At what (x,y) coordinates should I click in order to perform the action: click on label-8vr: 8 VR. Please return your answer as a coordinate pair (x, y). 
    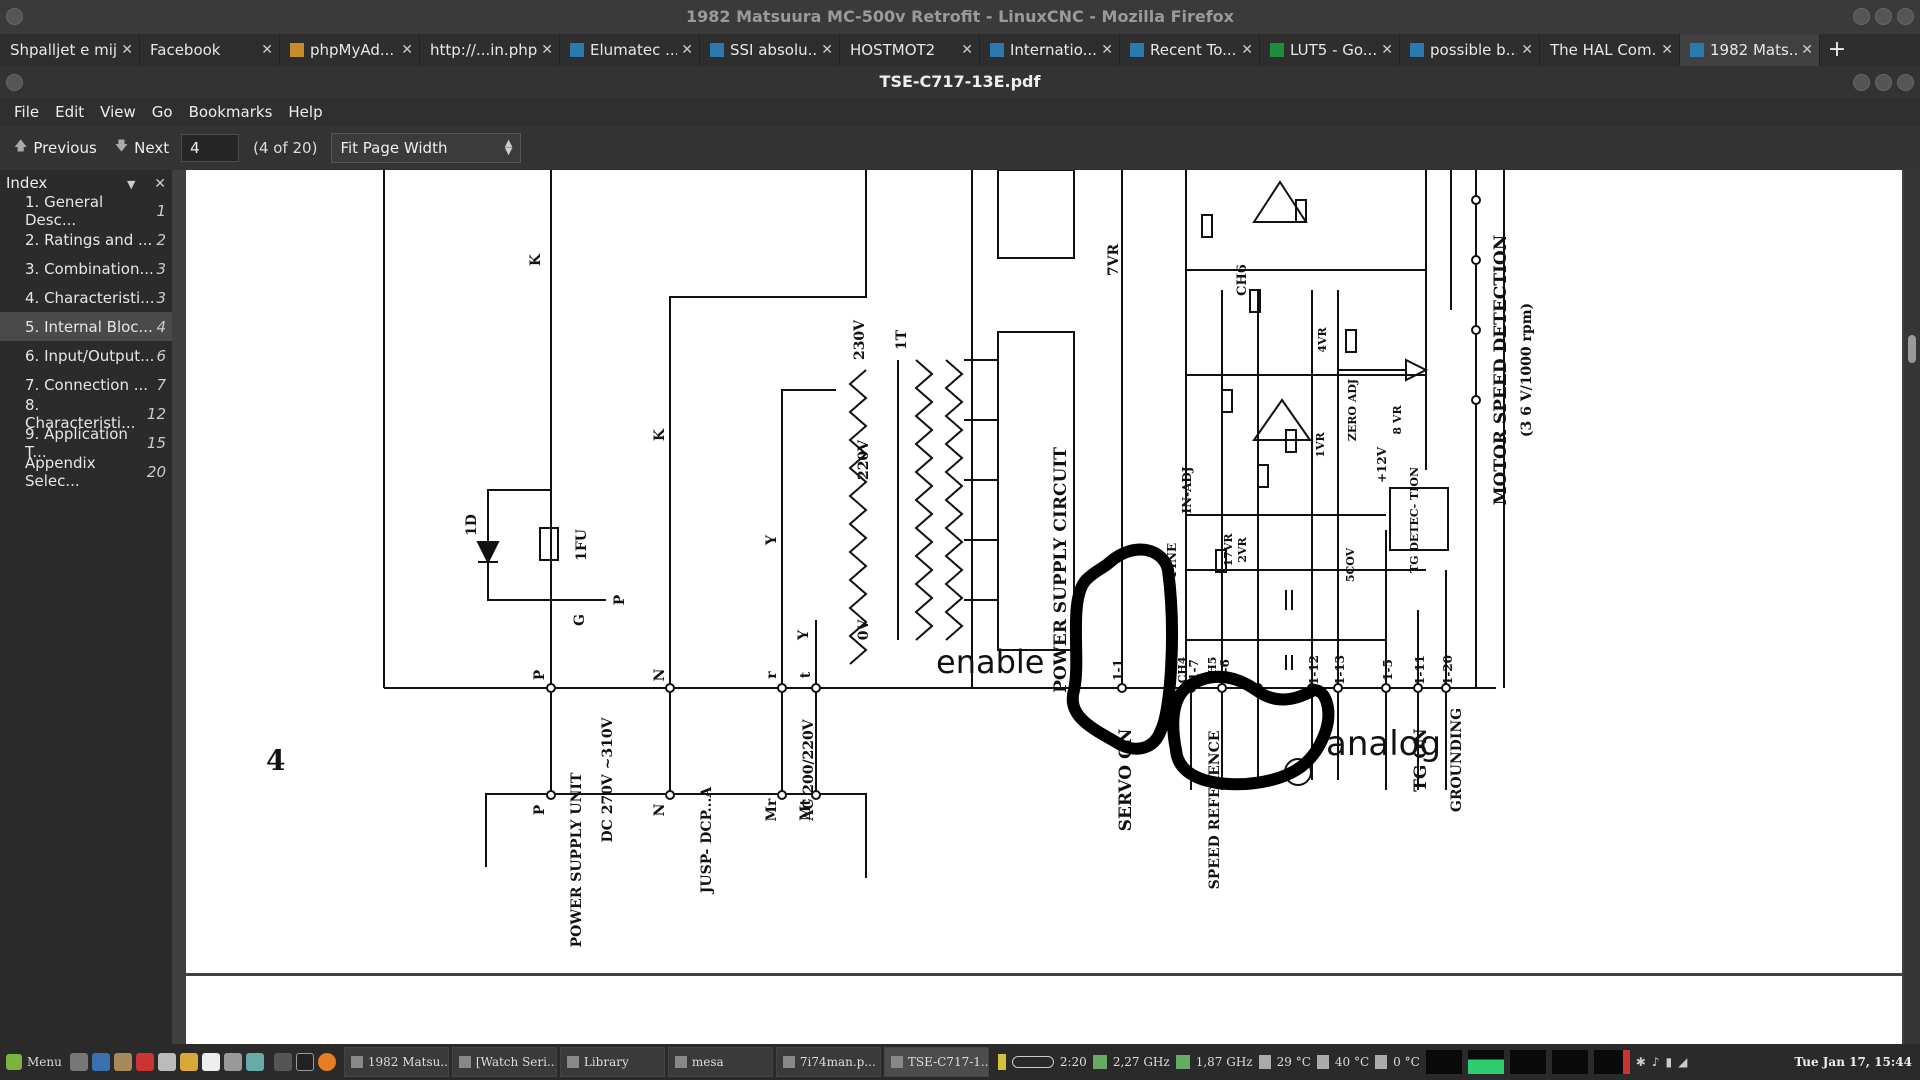
    Looking at the image, I should click on (1397, 420).